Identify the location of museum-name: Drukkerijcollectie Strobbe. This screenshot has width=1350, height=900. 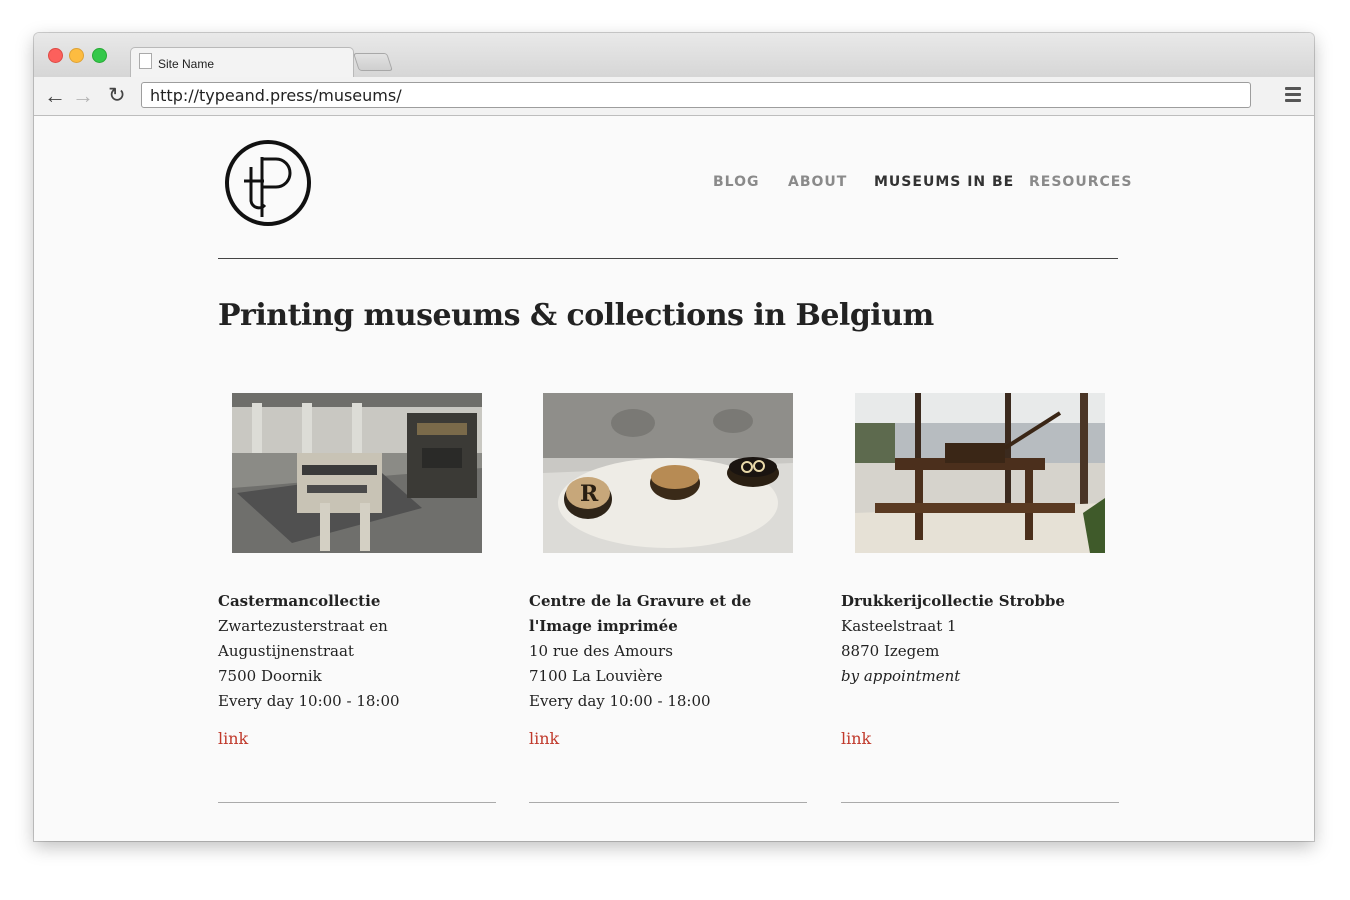
(953, 601).